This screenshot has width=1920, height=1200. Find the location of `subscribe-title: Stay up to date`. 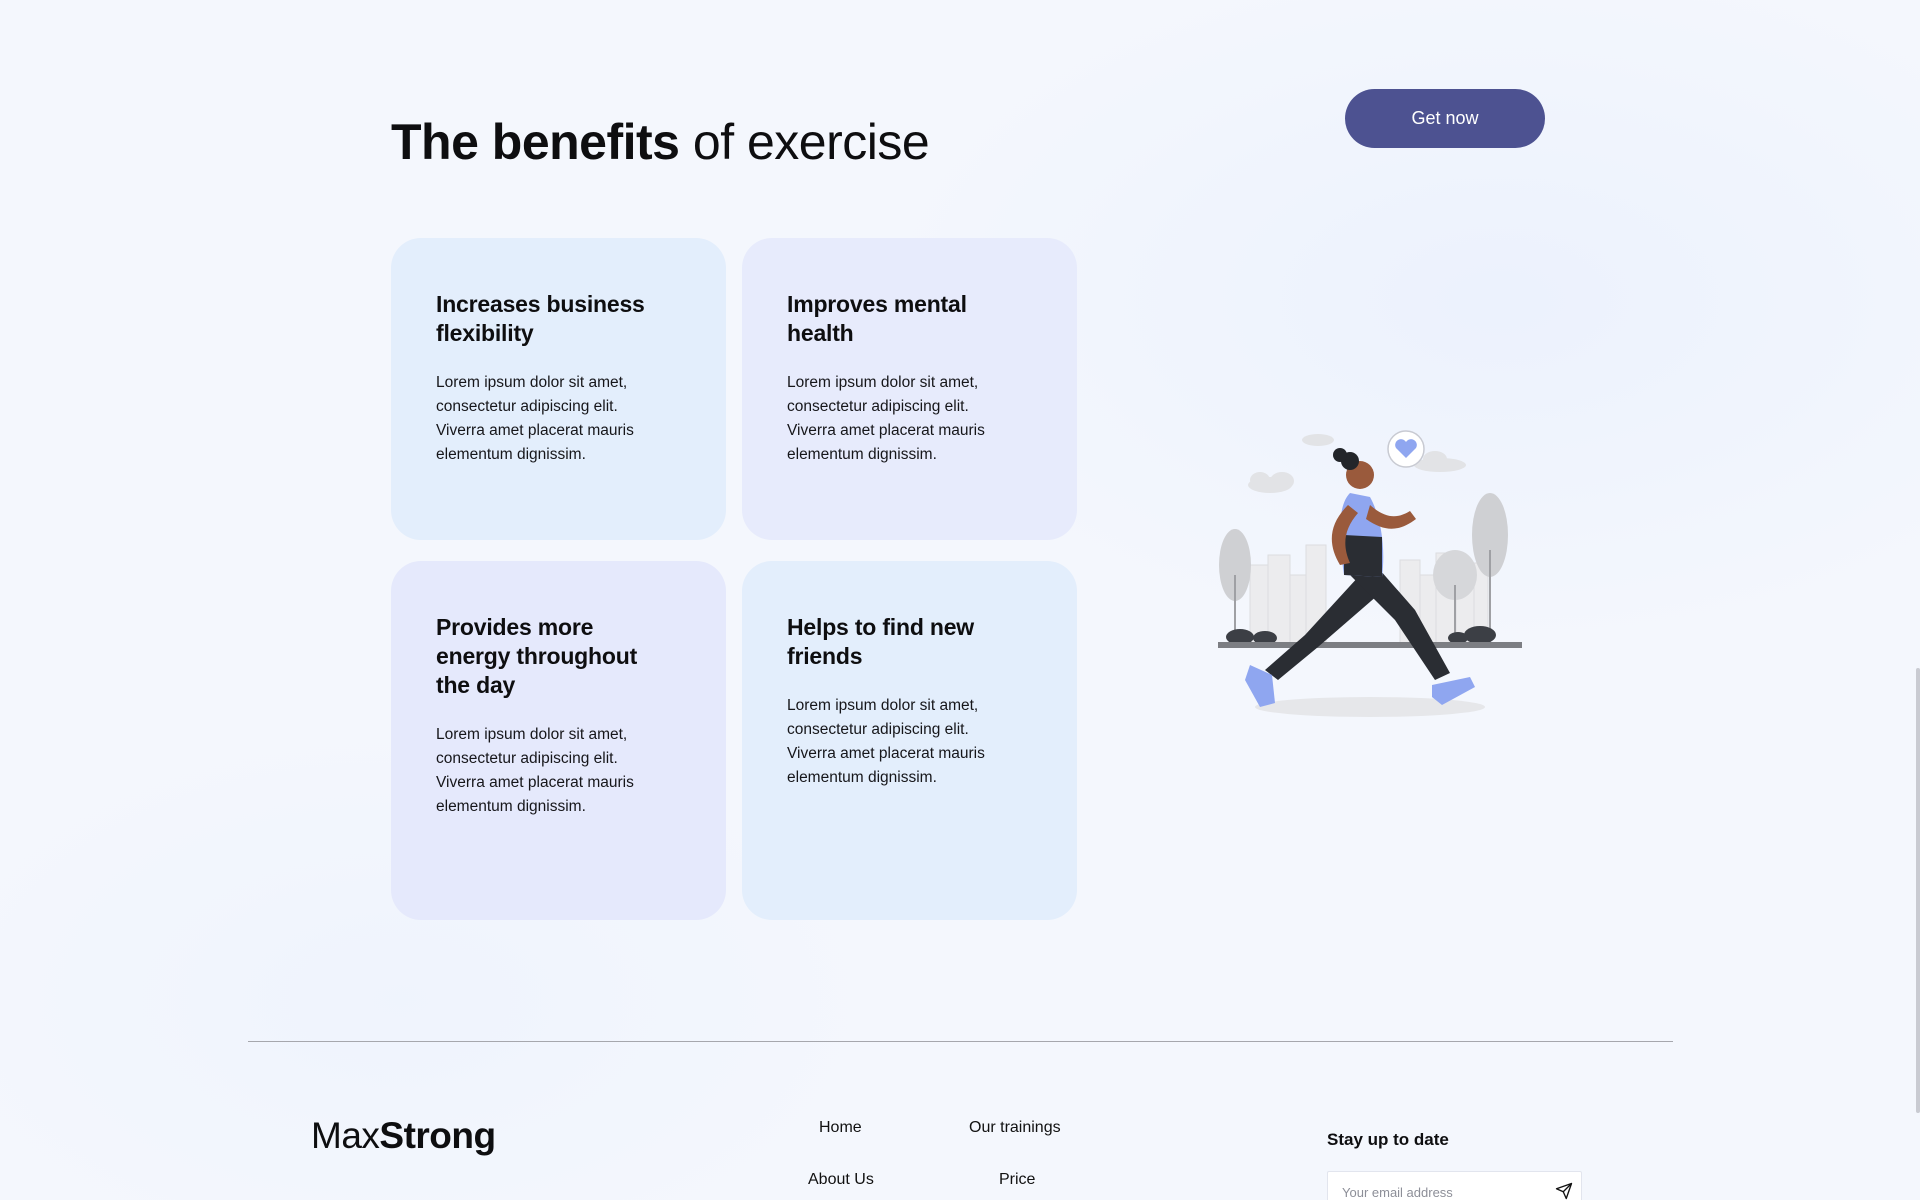

subscribe-title: Stay up to date is located at coordinates (1388, 1139).